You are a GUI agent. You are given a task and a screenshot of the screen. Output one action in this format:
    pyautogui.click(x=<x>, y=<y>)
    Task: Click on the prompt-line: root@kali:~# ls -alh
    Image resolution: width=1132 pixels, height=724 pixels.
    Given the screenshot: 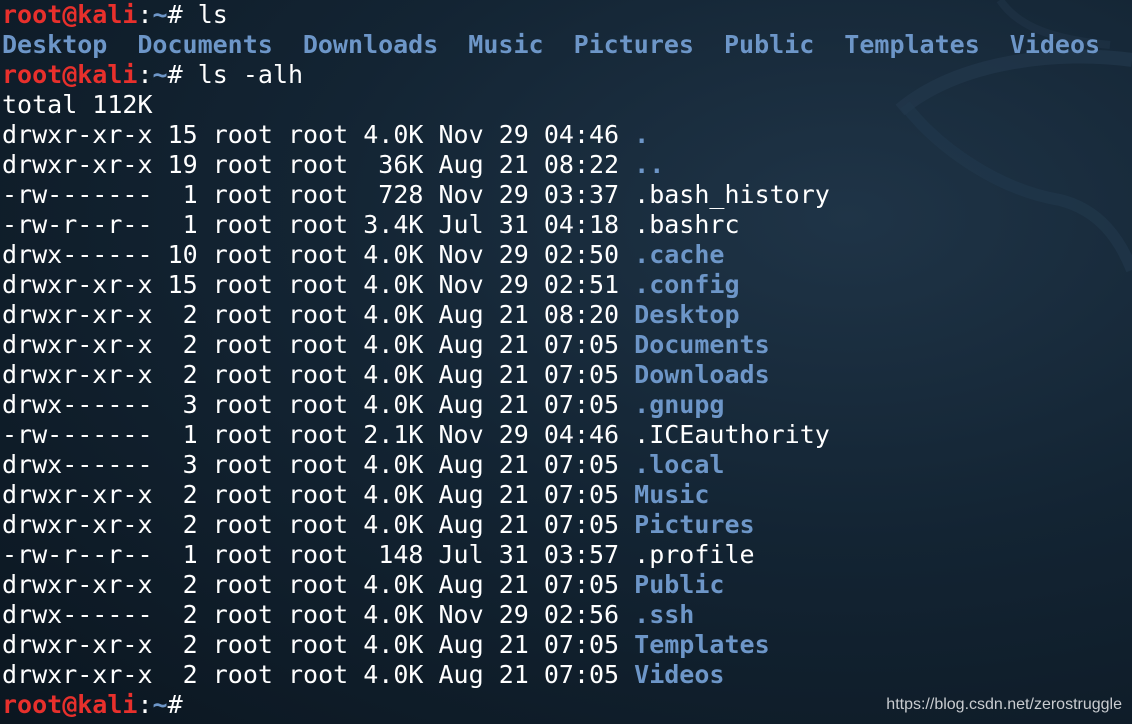 What is the action you would take?
    pyautogui.click(x=551, y=75)
    